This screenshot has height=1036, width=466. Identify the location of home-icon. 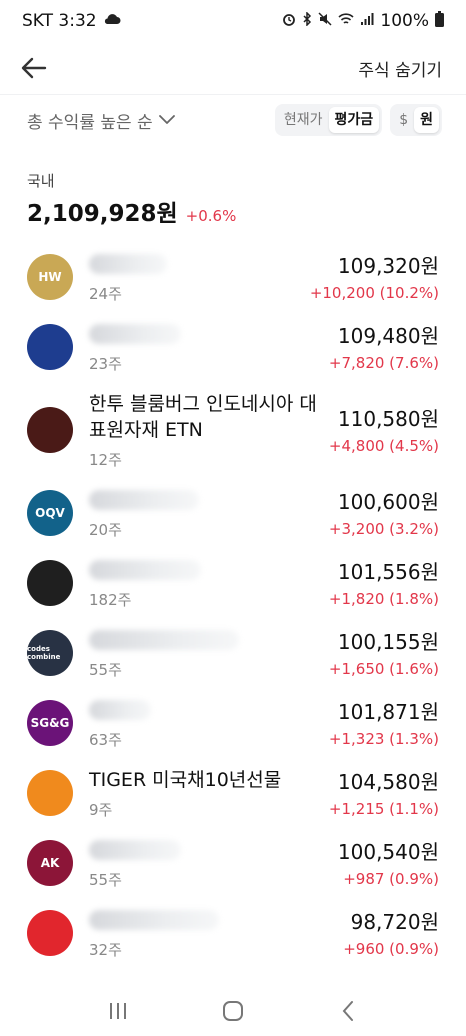
(232, 1011).